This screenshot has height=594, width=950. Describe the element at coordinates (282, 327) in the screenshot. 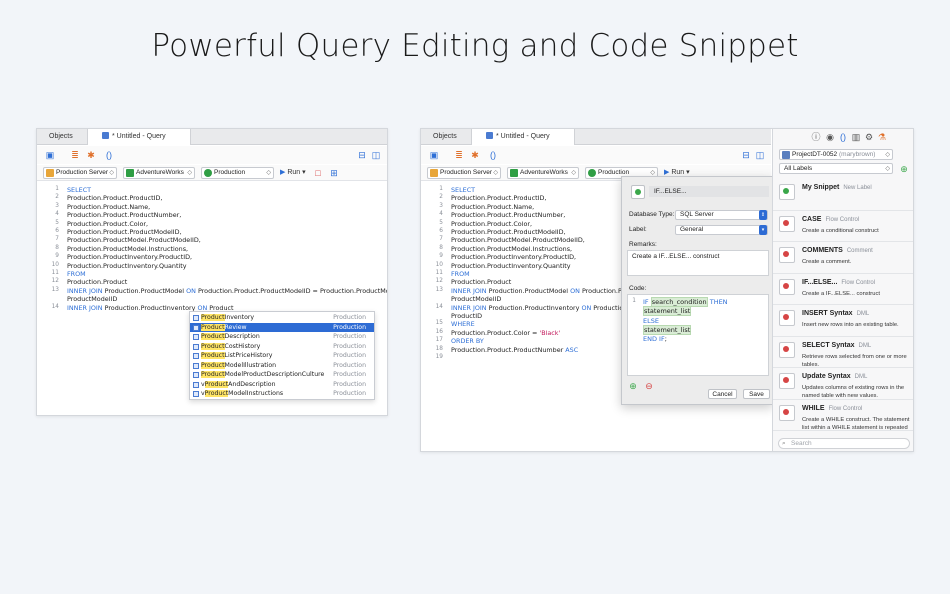

I see `autocomplete-item: ProductReview Production` at that location.